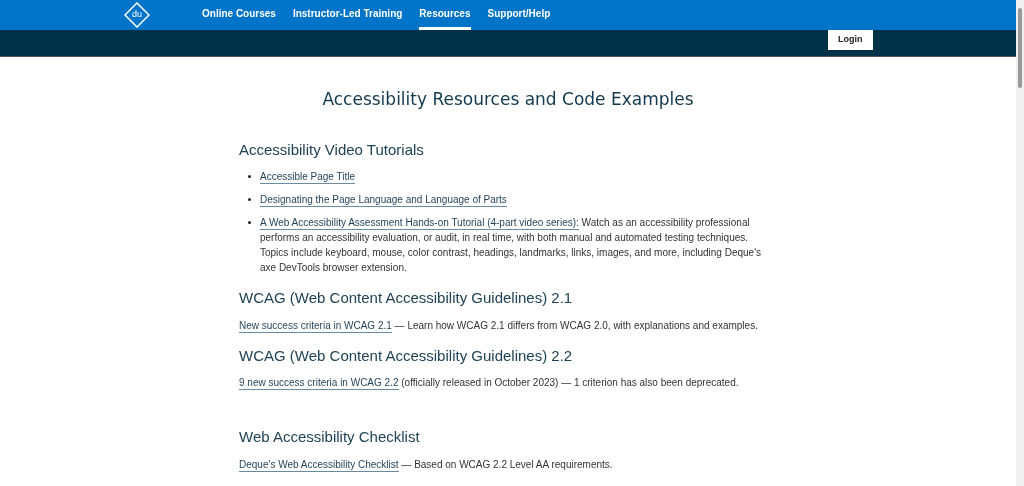 The height and width of the screenshot is (486, 1024). I want to click on section-heading: WCAG (Web Content Accessibility Guidelines) 2.2, so click(406, 355).